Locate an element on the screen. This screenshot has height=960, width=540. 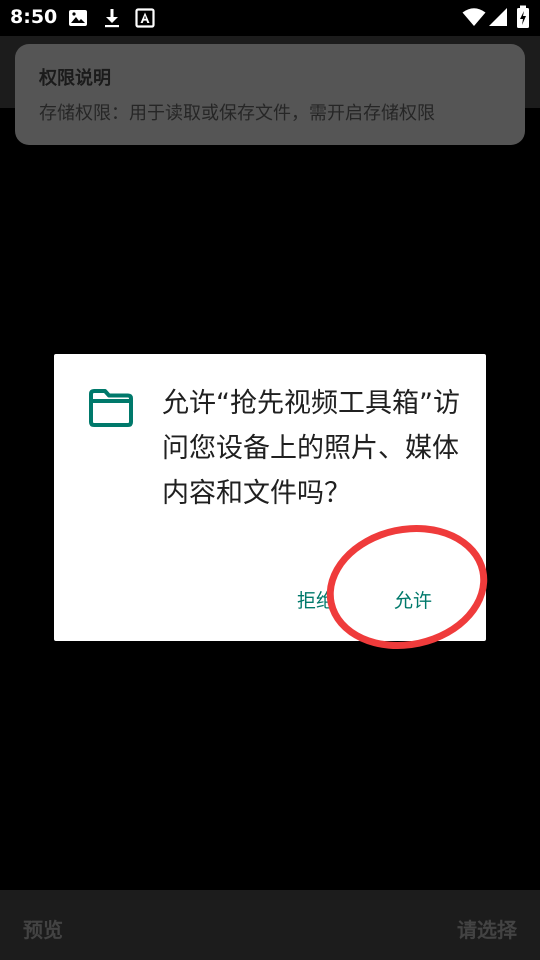
a-icon is located at coordinates (145, 20).